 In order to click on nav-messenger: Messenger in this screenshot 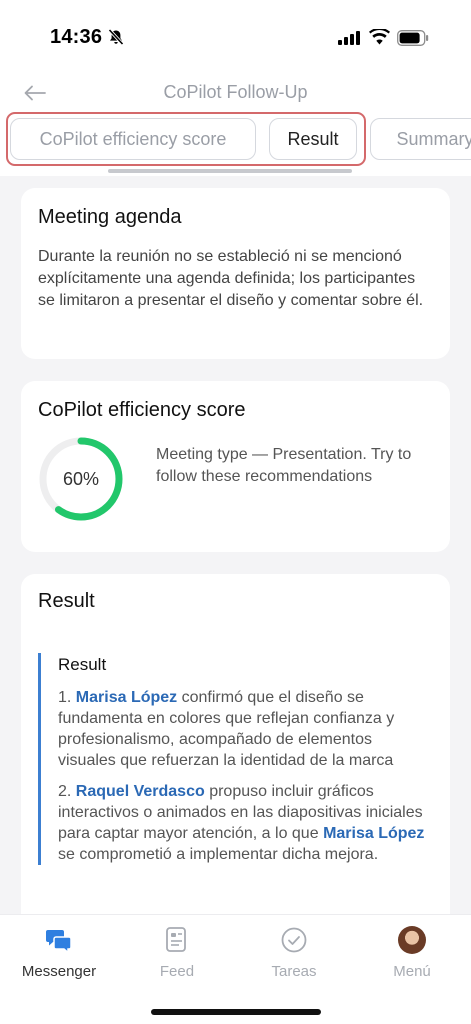, I will do `click(59, 952)`.